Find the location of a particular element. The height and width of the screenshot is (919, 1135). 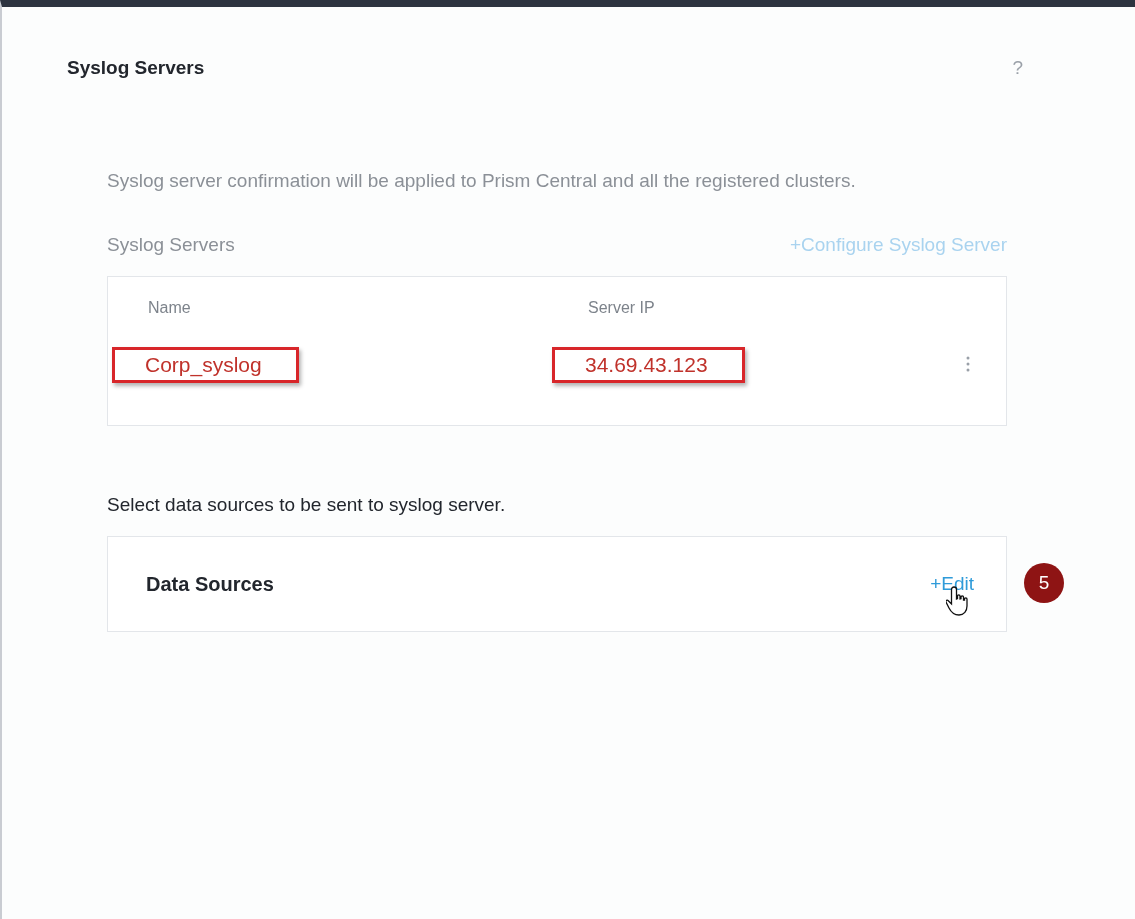

table-cell: Corp_syslog is located at coordinates (205, 365).